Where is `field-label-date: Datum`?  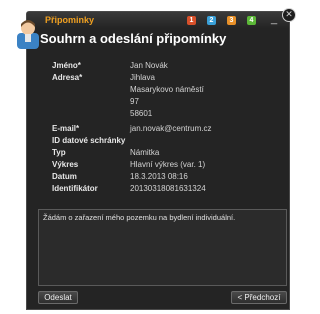 field-label-date: Datum is located at coordinates (64, 176).